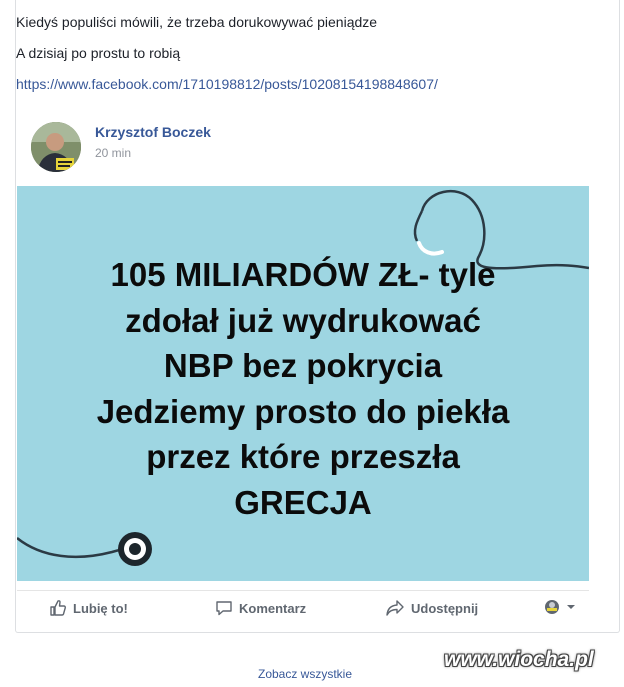  Describe the element at coordinates (303, 320) in the screenshot. I see `image-caption-line: zdołał już wydrukować` at that location.